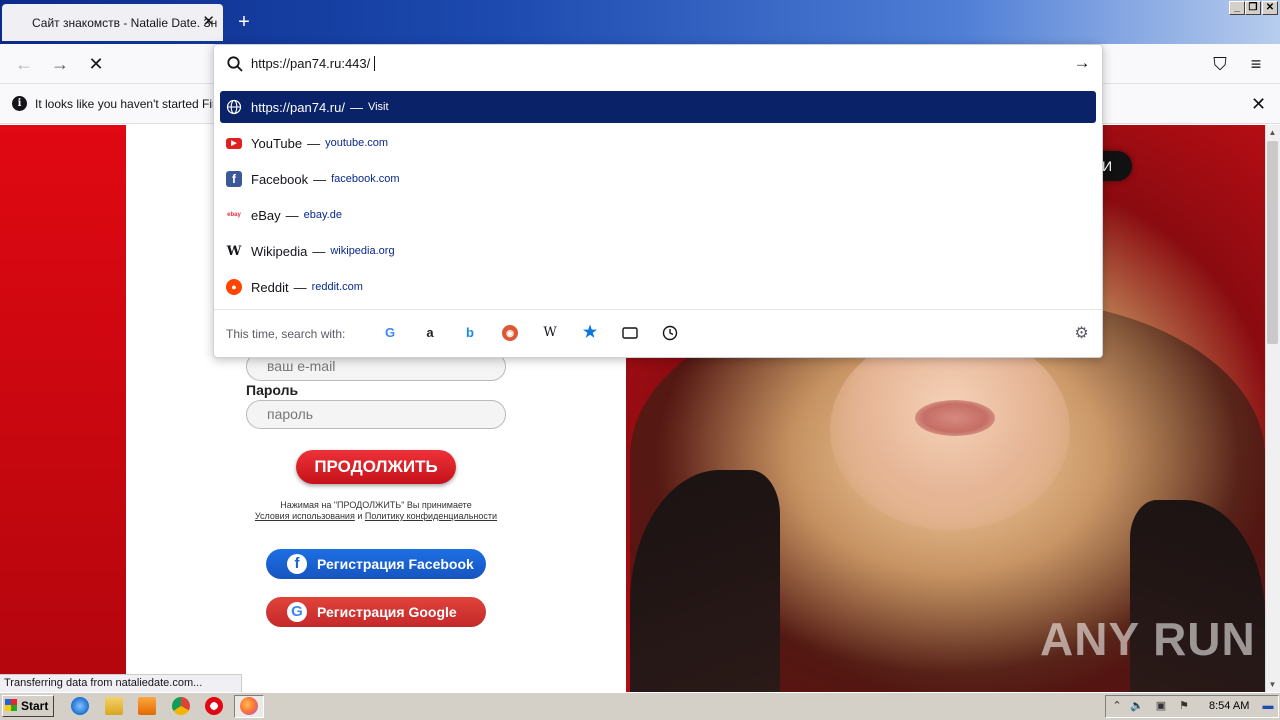 The height and width of the screenshot is (720, 1280). I want to click on url-result-wikipedia: W Wikipedia — wikipedia.org, so click(658, 251).